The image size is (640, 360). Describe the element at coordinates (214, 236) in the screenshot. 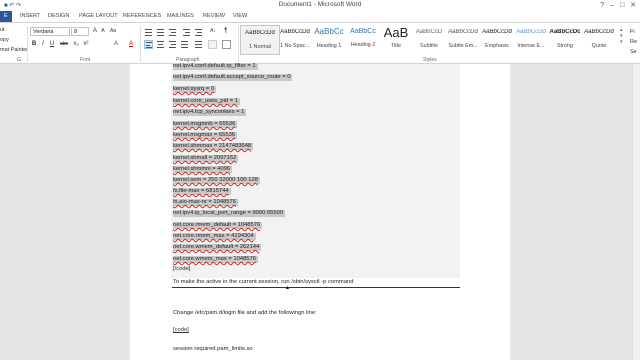

I see `code-line: net.core.rmem_max = 4194304` at that location.